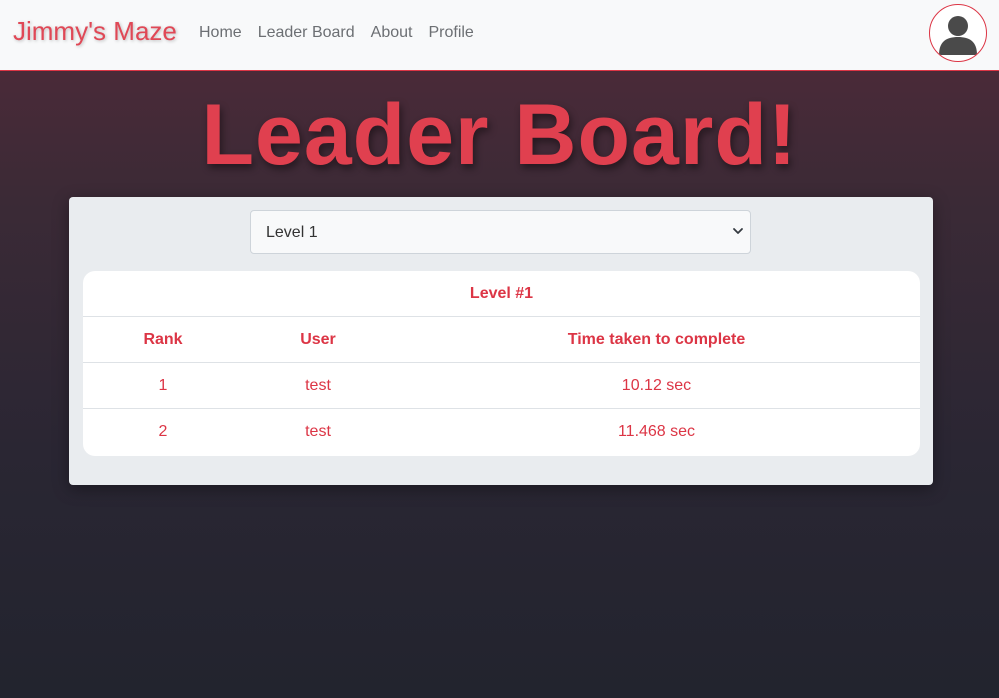 Image resolution: width=999 pixels, height=698 pixels. What do you see at coordinates (163, 431) in the screenshot?
I see `rank-cell: 2` at bounding box center [163, 431].